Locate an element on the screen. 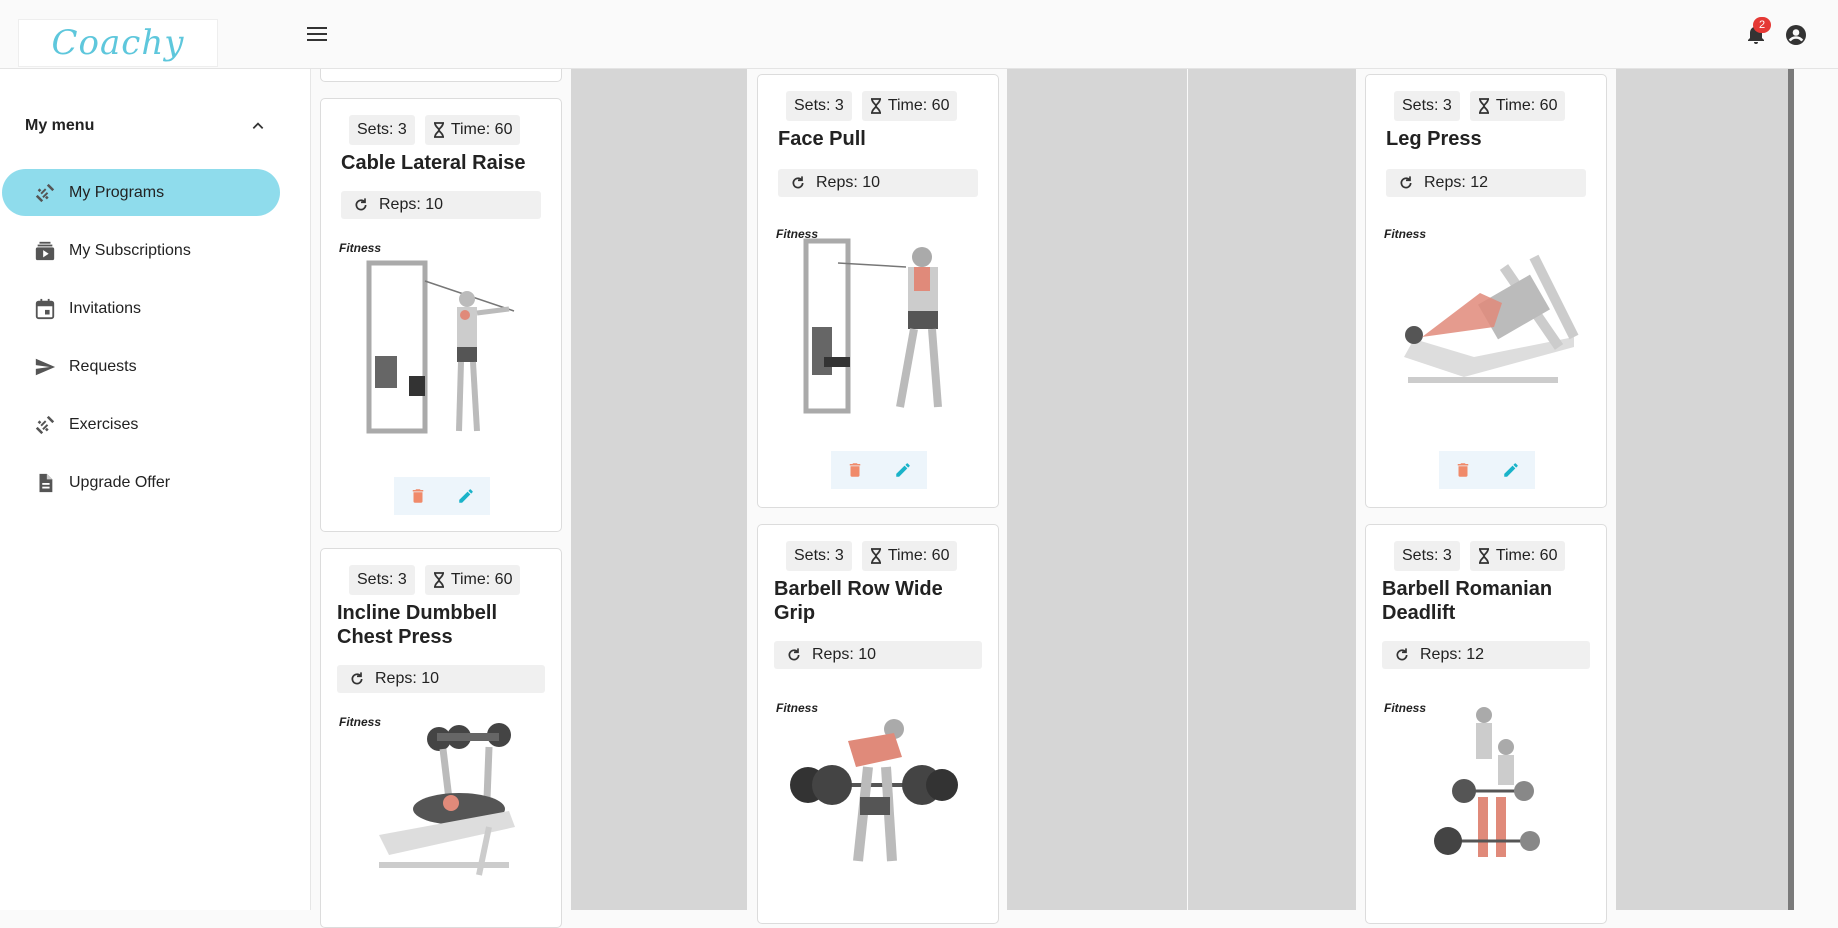 The height and width of the screenshot is (928, 1838). hamburger-menu-icon is located at coordinates (317, 34).